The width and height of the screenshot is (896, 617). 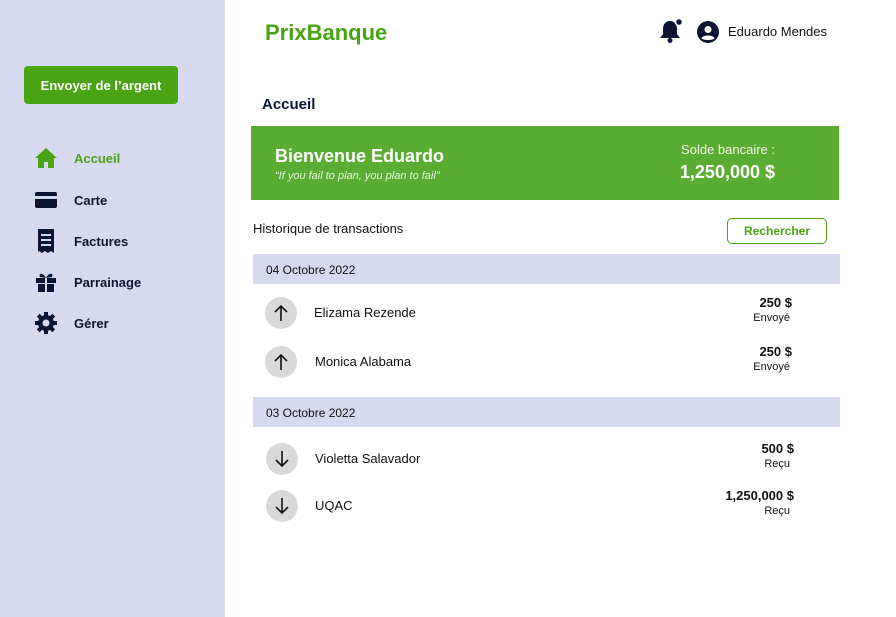 What do you see at coordinates (546, 362) in the screenshot?
I see `transaction-row: Monica Alabama 250 $ Envoyé` at bounding box center [546, 362].